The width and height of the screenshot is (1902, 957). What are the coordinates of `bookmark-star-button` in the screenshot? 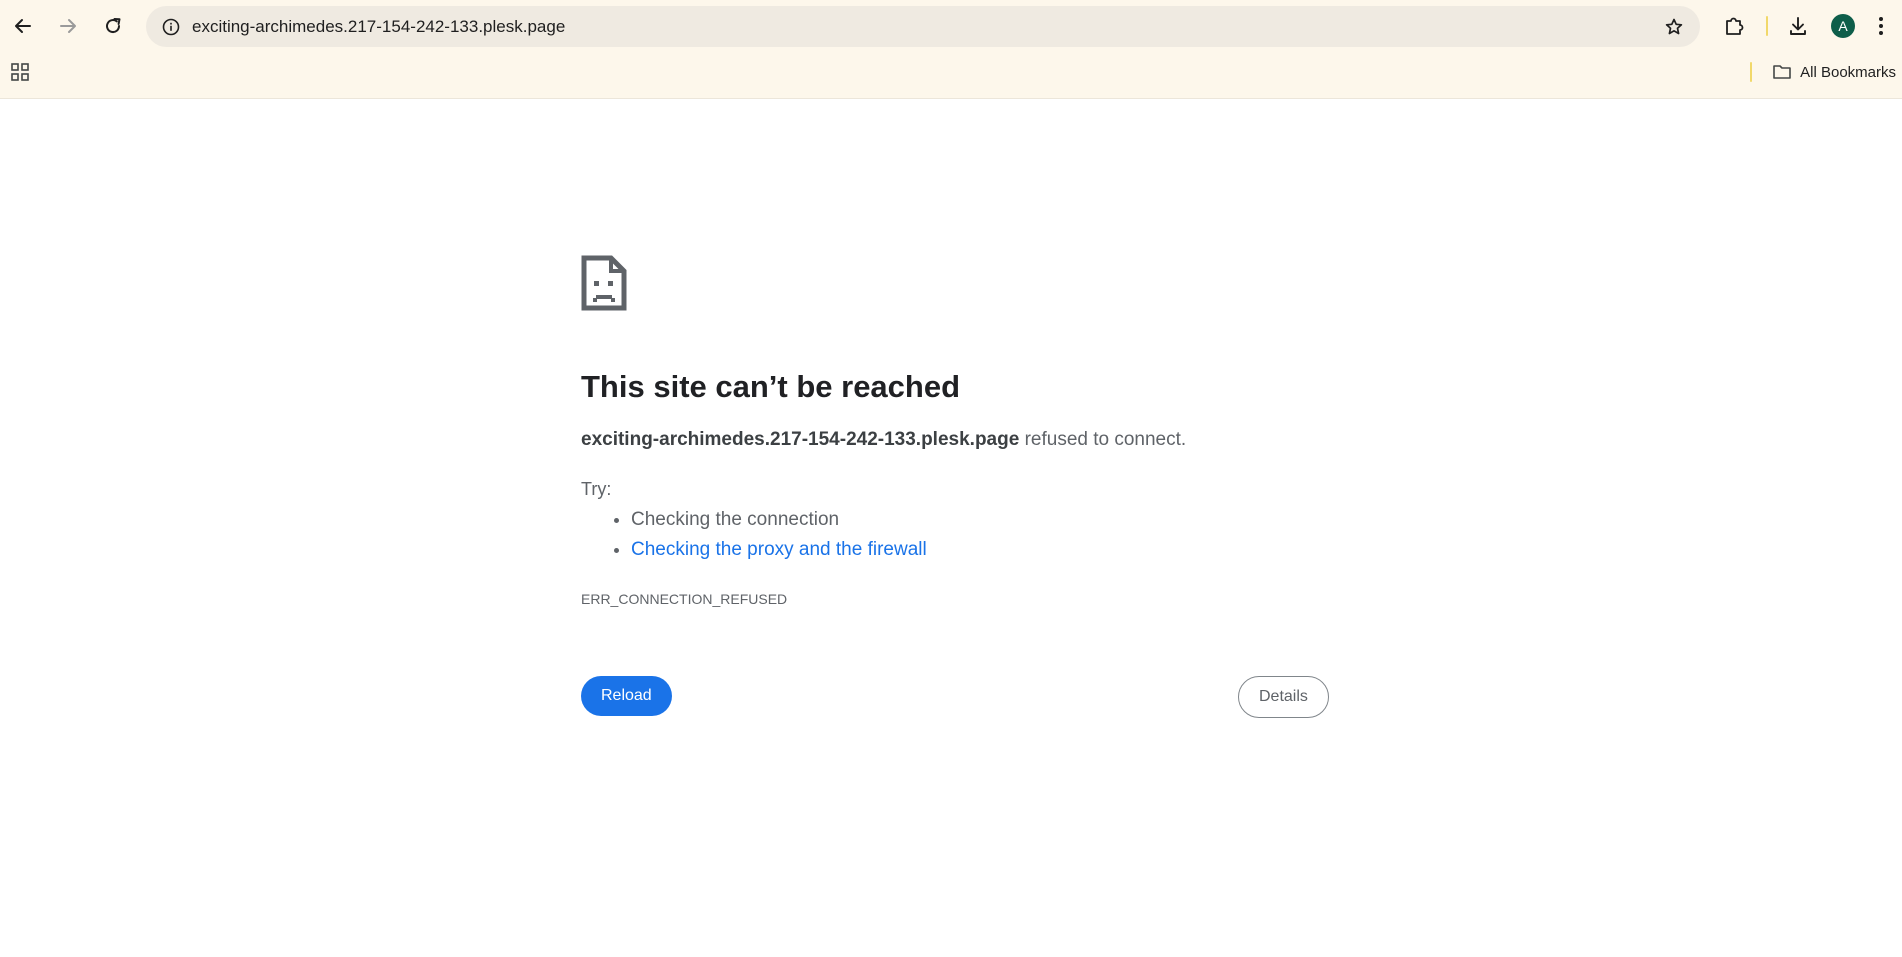 It's located at (1673, 26).